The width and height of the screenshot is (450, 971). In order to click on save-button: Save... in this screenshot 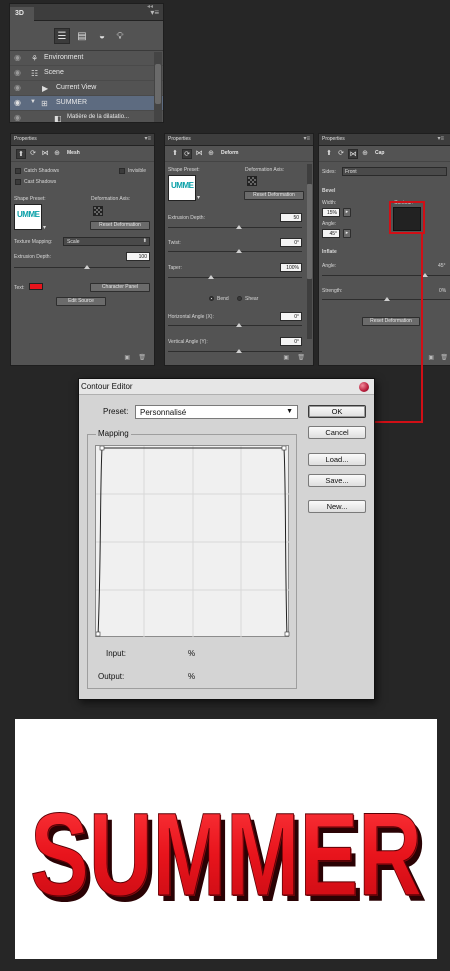, I will do `click(337, 480)`.